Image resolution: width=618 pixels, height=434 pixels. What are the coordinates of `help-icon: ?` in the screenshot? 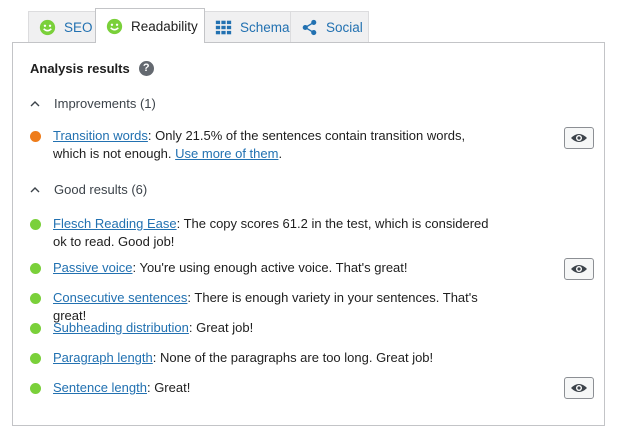 It's located at (146, 68).